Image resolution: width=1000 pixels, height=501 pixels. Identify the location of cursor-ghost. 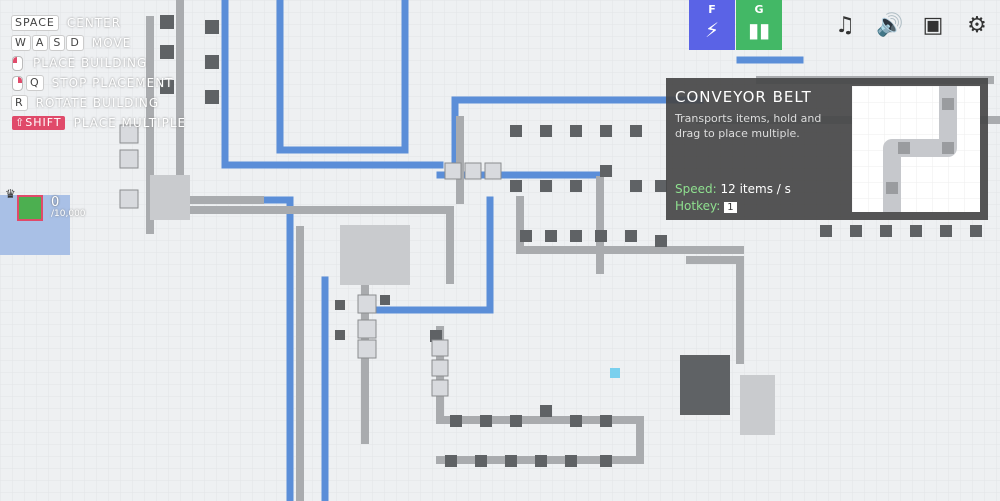
(615, 373).